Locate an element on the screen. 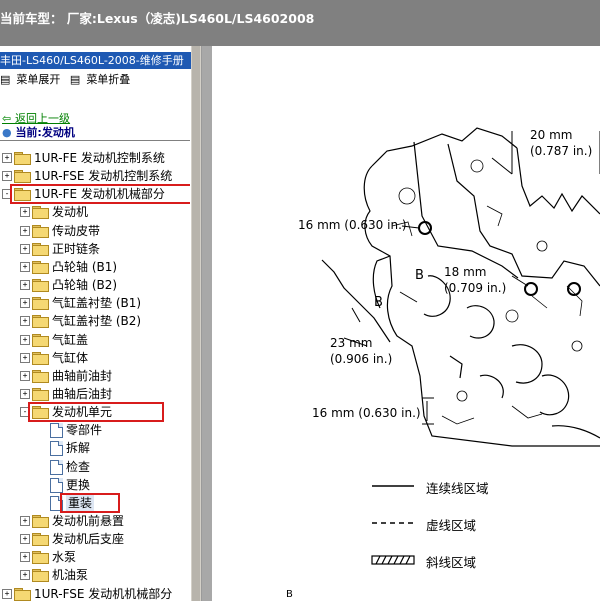 The height and width of the screenshot is (602, 600). tree-item-label: 发动机 is located at coordinates (70, 212).